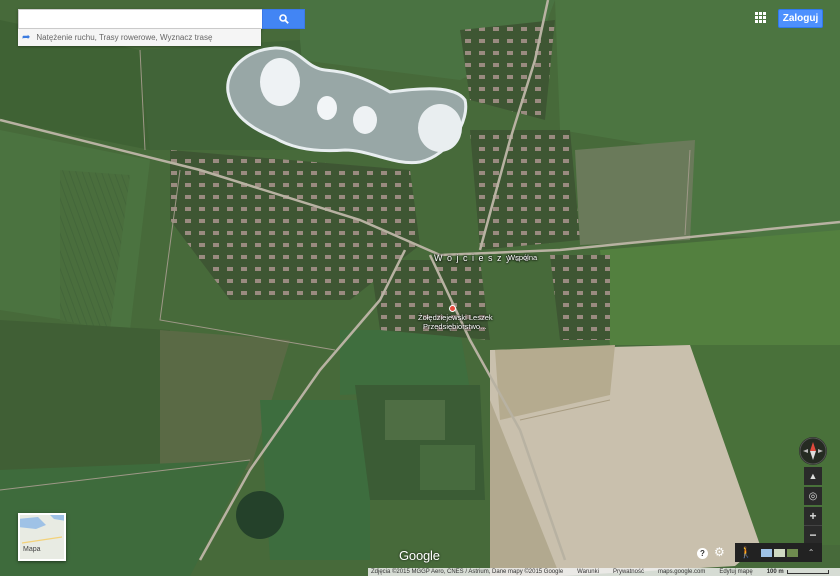  What do you see at coordinates (415, 420) in the screenshot?
I see `farm-inner` at bounding box center [415, 420].